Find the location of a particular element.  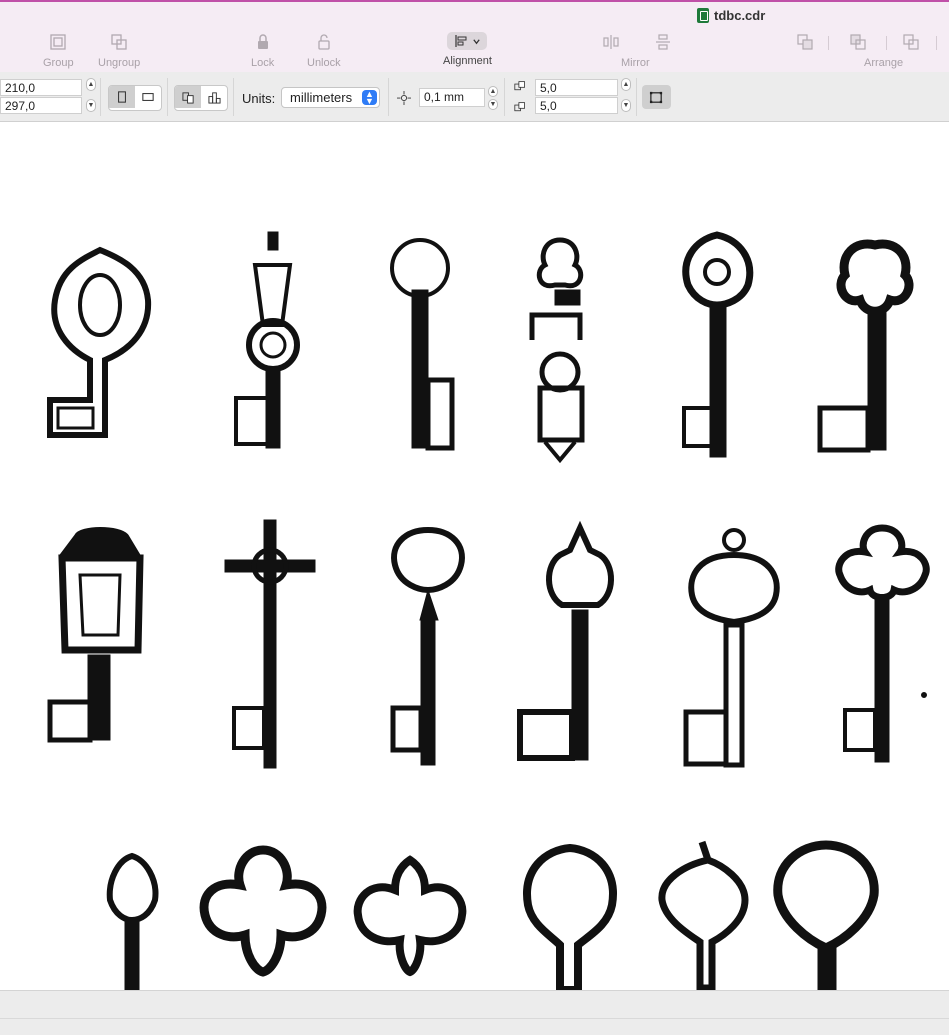

portrait-button is located at coordinates (122, 97).